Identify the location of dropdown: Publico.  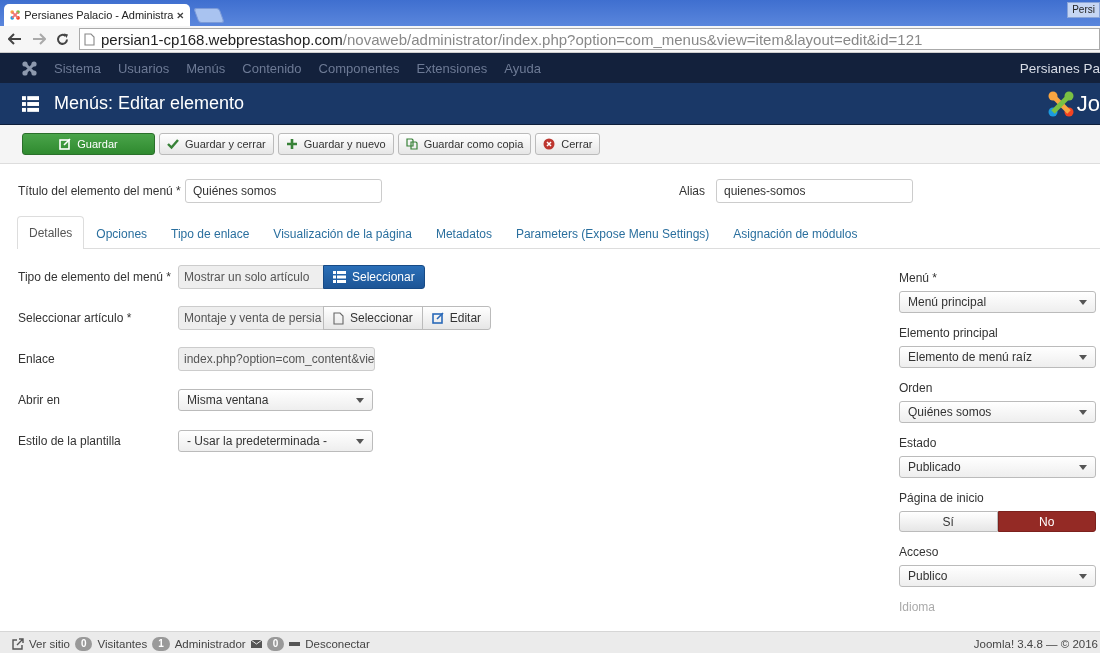
(997, 576).